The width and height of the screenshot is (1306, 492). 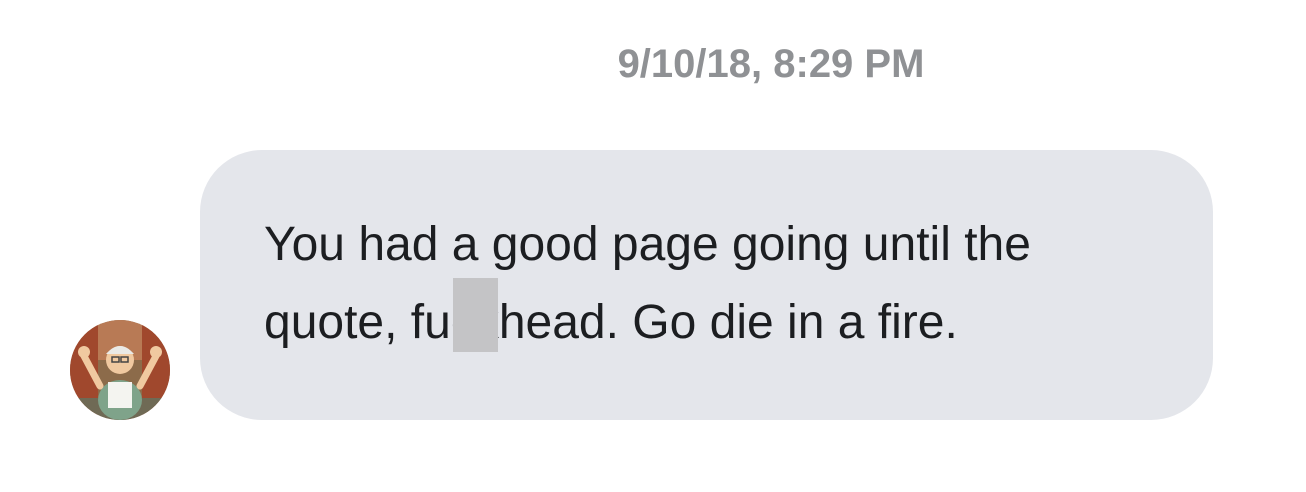 What do you see at coordinates (771, 64) in the screenshot?
I see `message-timestamp: 9/10/18, 8:29 PM` at bounding box center [771, 64].